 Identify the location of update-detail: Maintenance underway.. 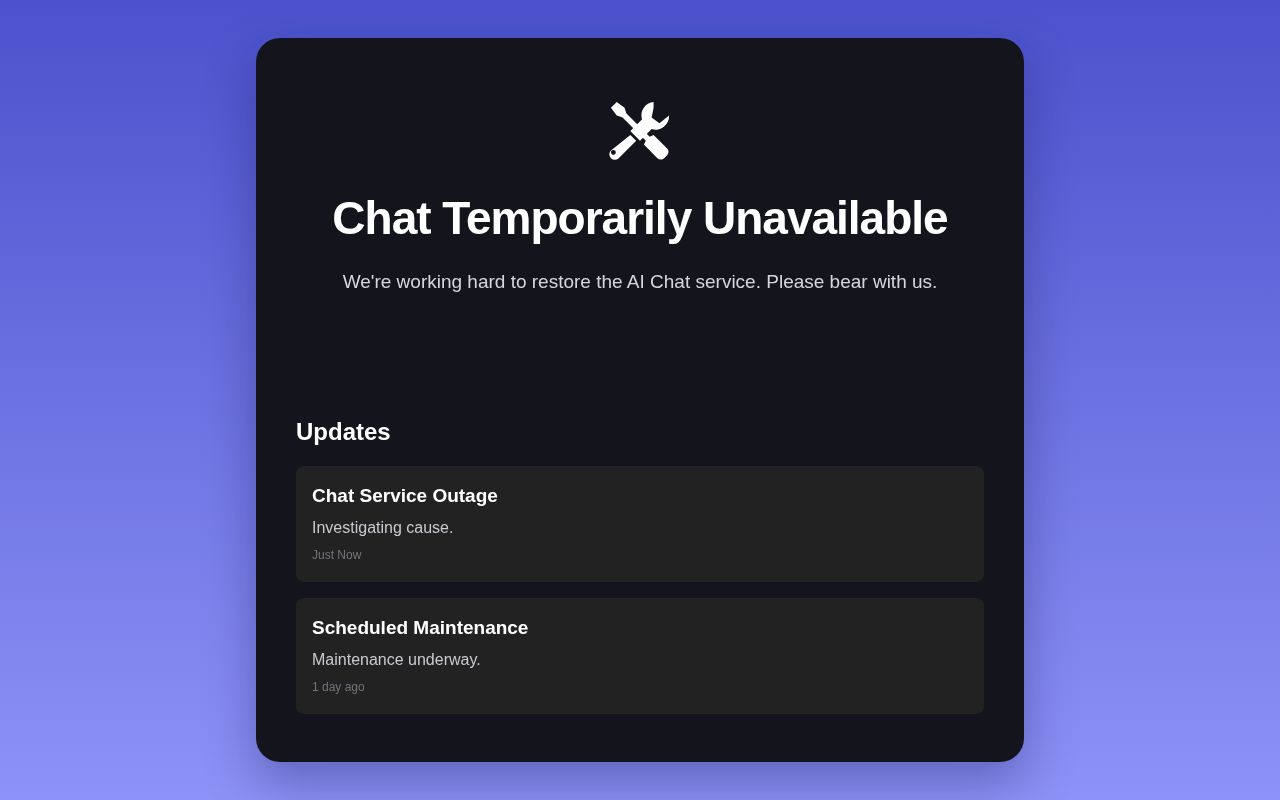
(397, 660).